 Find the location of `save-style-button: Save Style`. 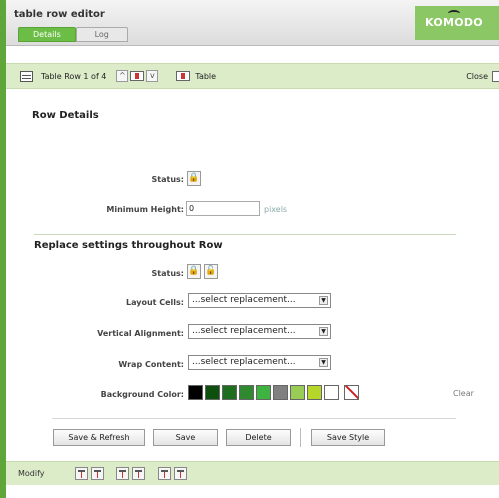

save-style-button: Save Style is located at coordinates (348, 437).